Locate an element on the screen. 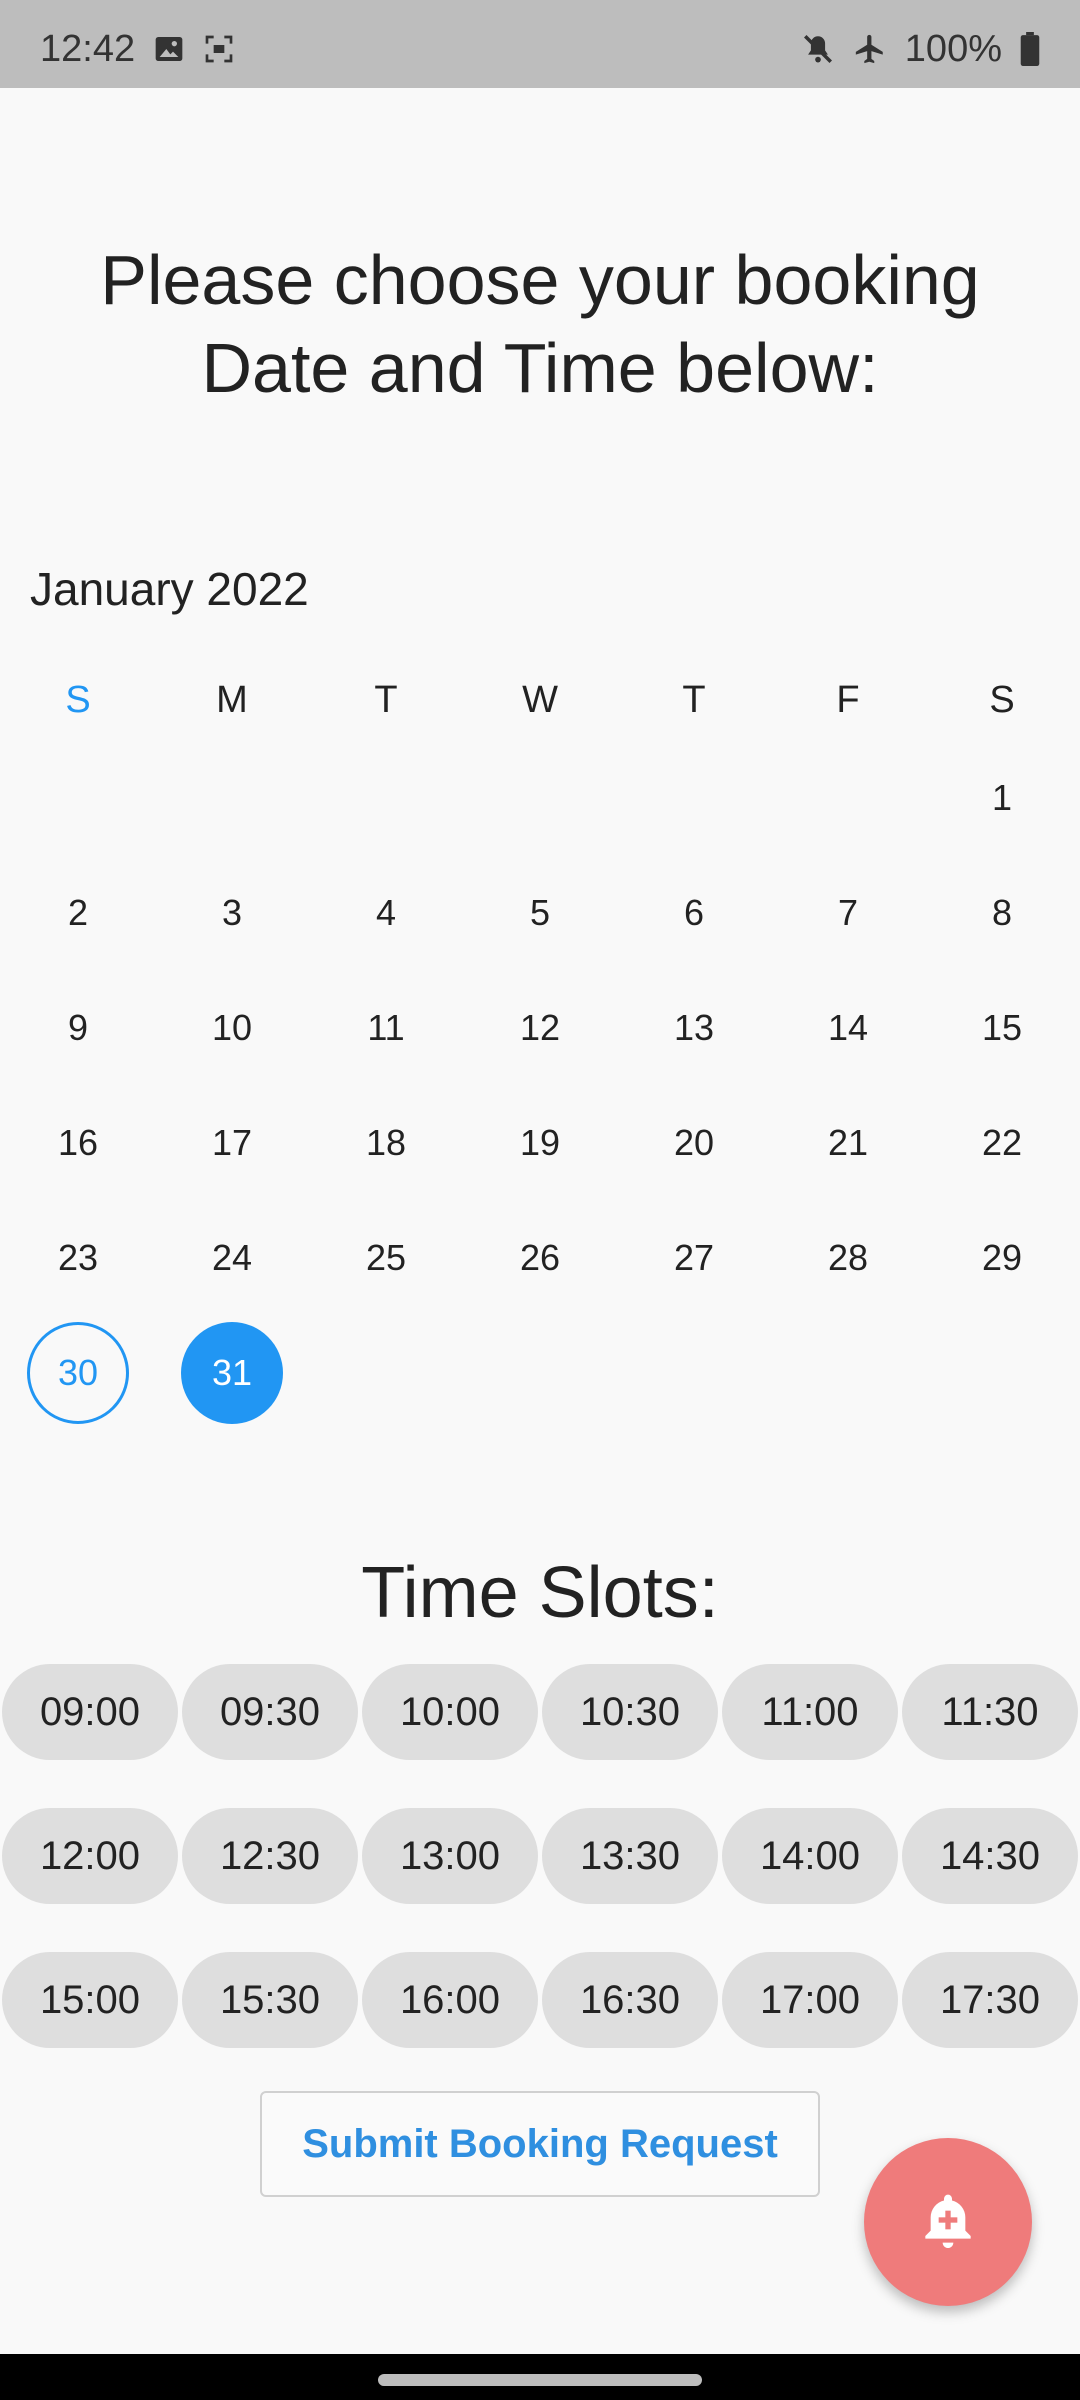  calendar-day: 23 is located at coordinates (78, 1258).